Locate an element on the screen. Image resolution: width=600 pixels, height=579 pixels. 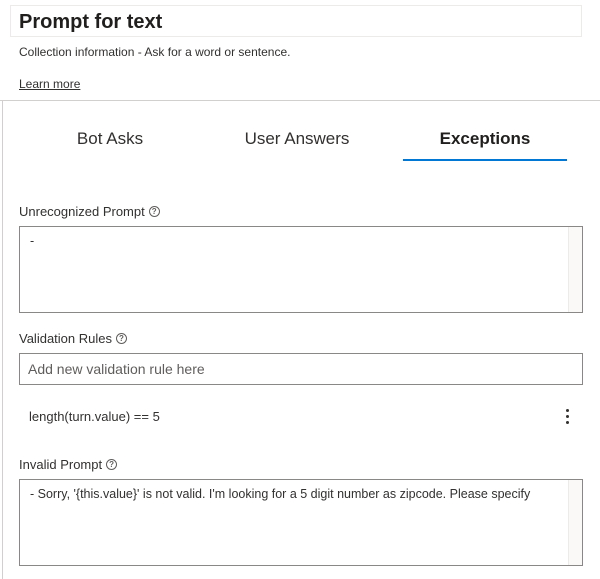
invalid-prompt-label-row: Invalid Prompt ? is located at coordinates (68, 464).